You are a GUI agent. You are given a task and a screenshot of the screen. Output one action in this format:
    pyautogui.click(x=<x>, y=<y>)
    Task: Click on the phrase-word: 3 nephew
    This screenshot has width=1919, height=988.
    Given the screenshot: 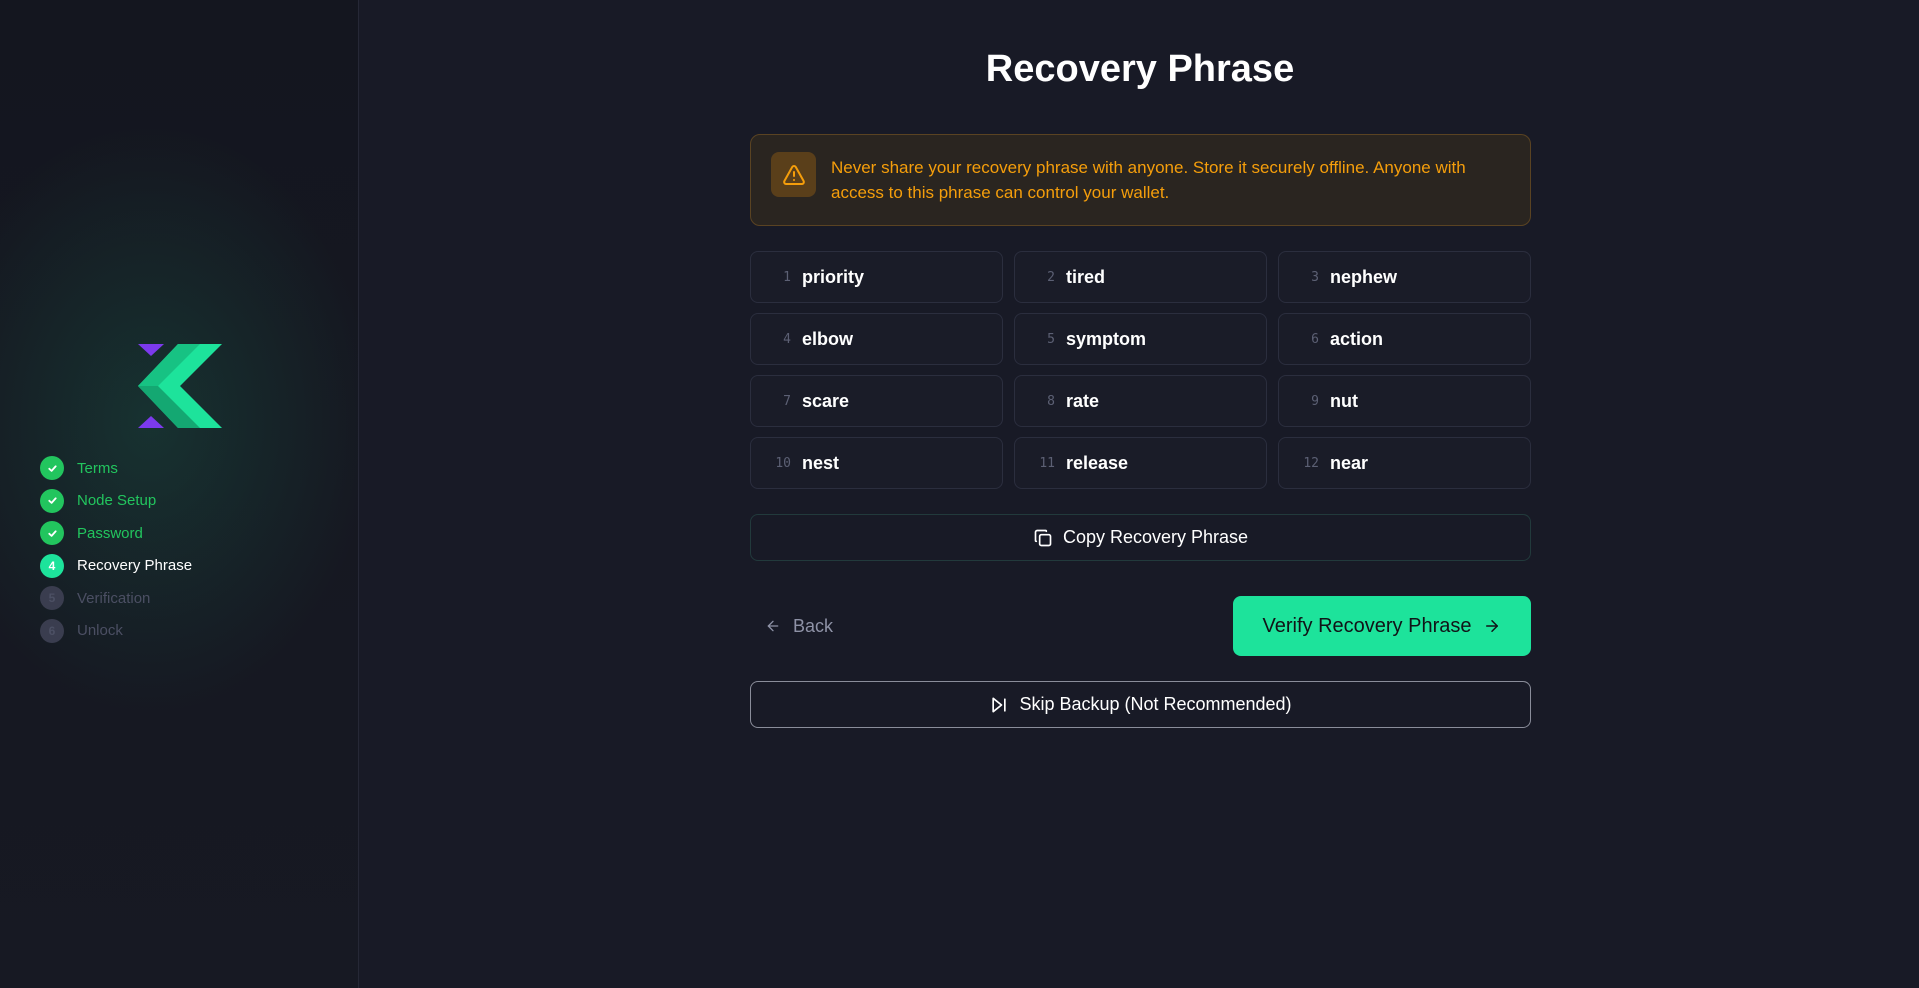 What is the action you would take?
    pyautogui.click(x=1404, y=277)
    